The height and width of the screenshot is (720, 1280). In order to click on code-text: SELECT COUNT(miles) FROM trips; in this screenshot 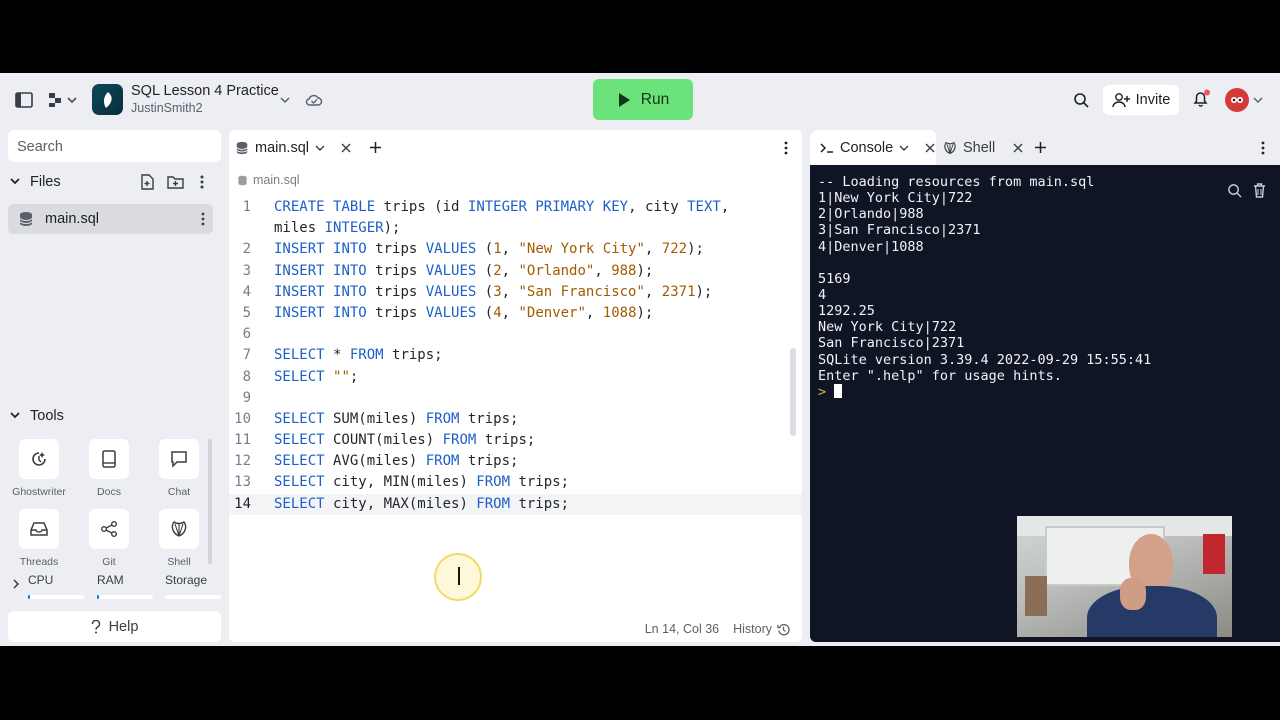, I will do `click(404, 440)`.